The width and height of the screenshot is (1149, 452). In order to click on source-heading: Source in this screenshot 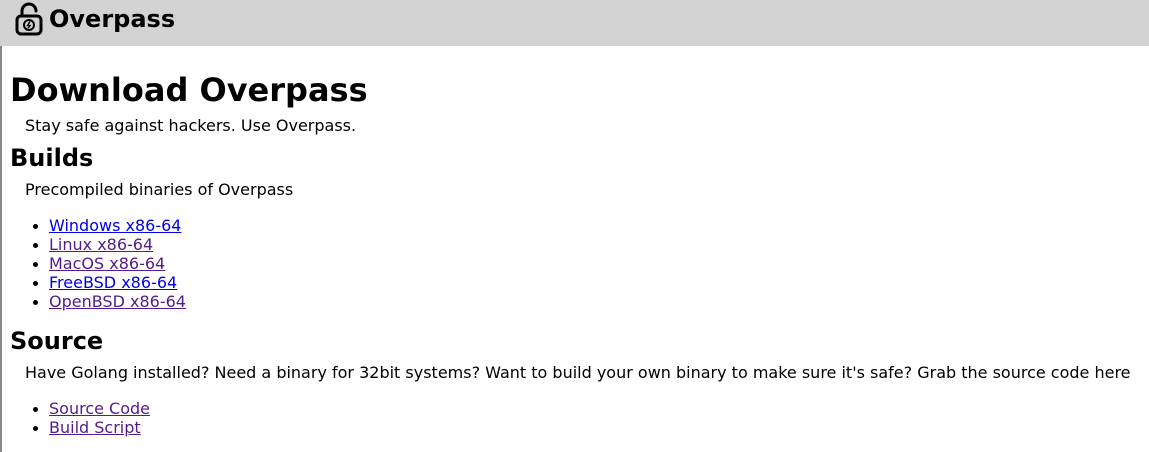, I will do `click(57, 341)`.